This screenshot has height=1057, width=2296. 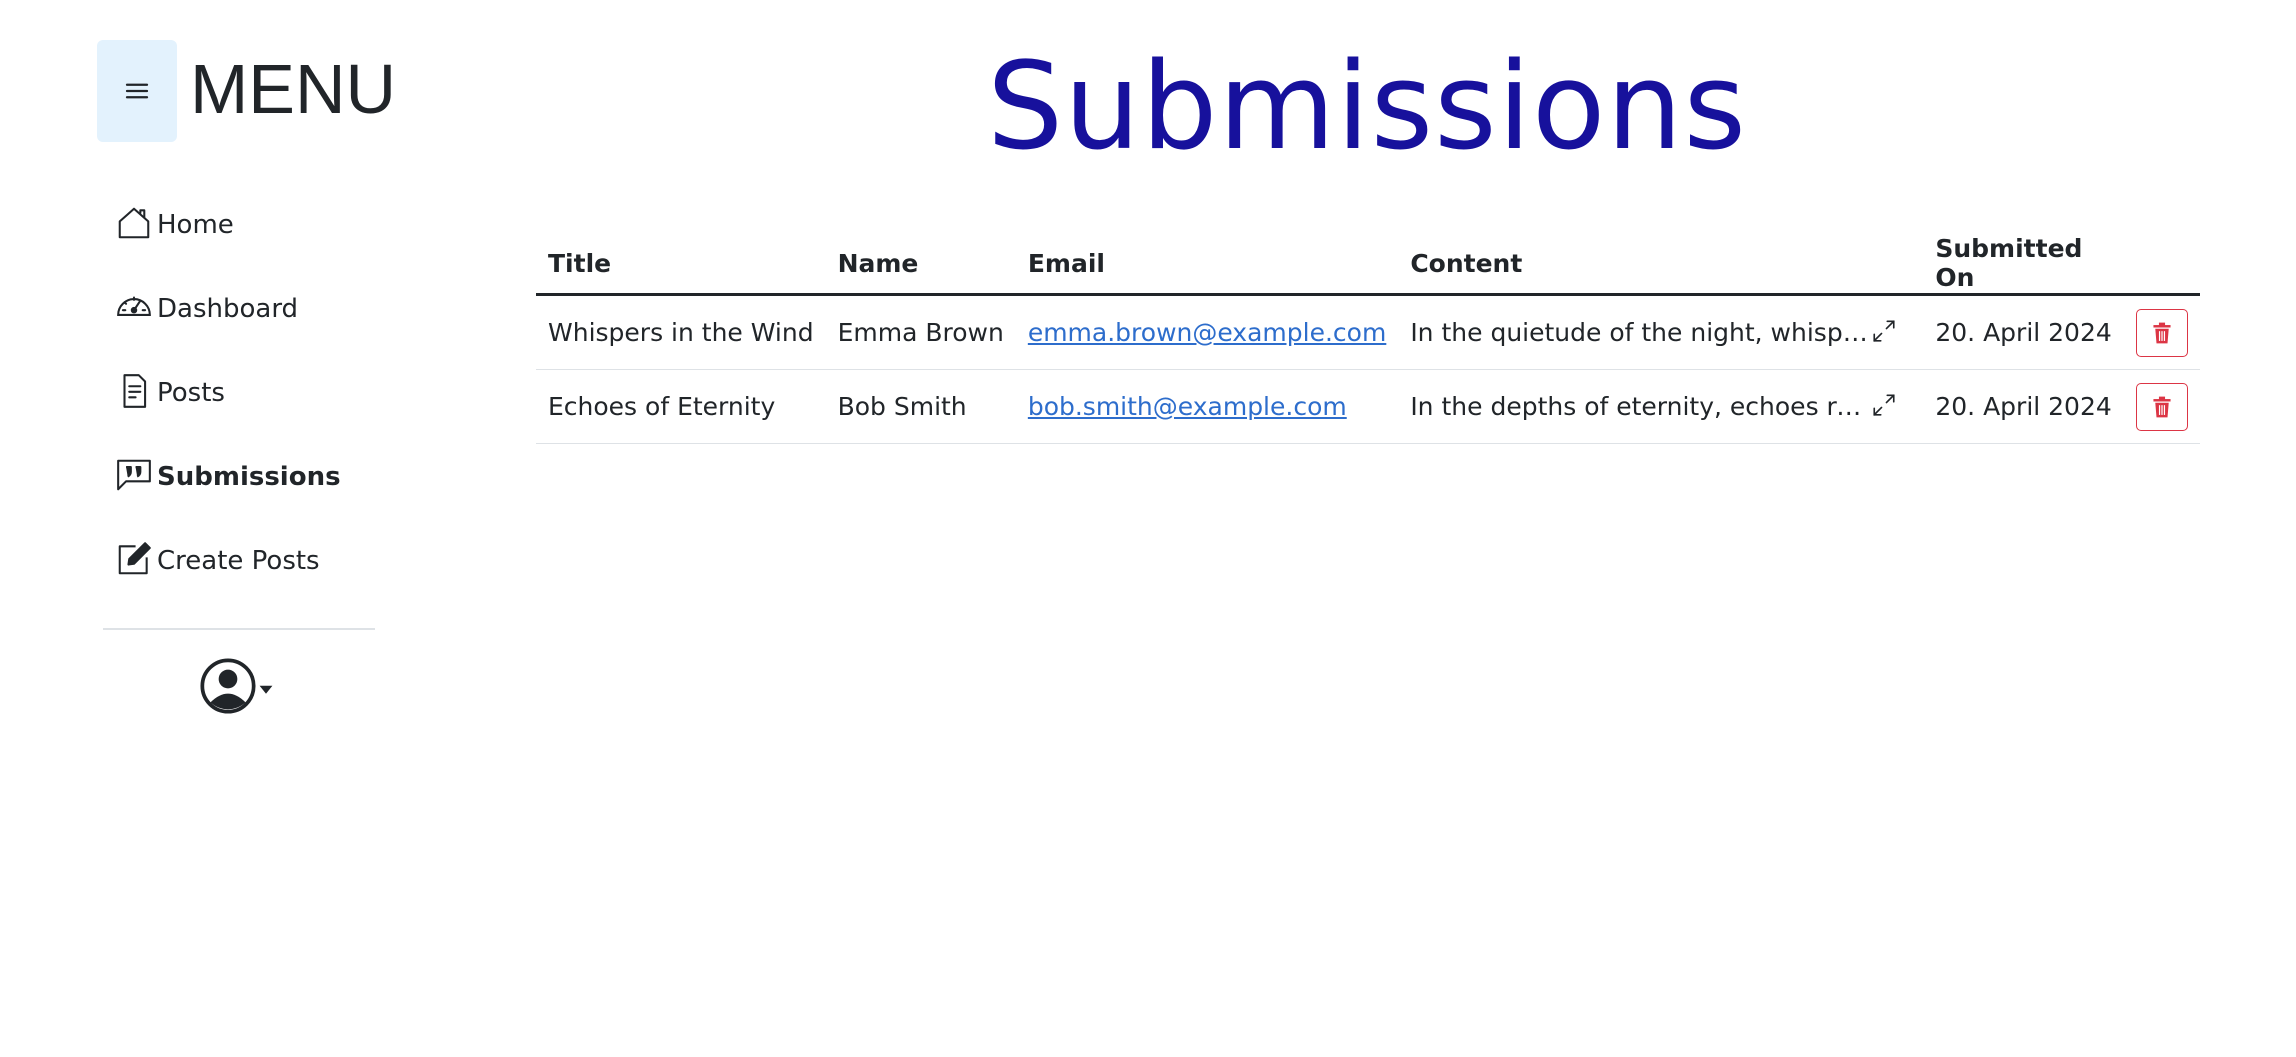 I want to click on email-link: bob.smith@example.com, so click(x=1187, y=406).